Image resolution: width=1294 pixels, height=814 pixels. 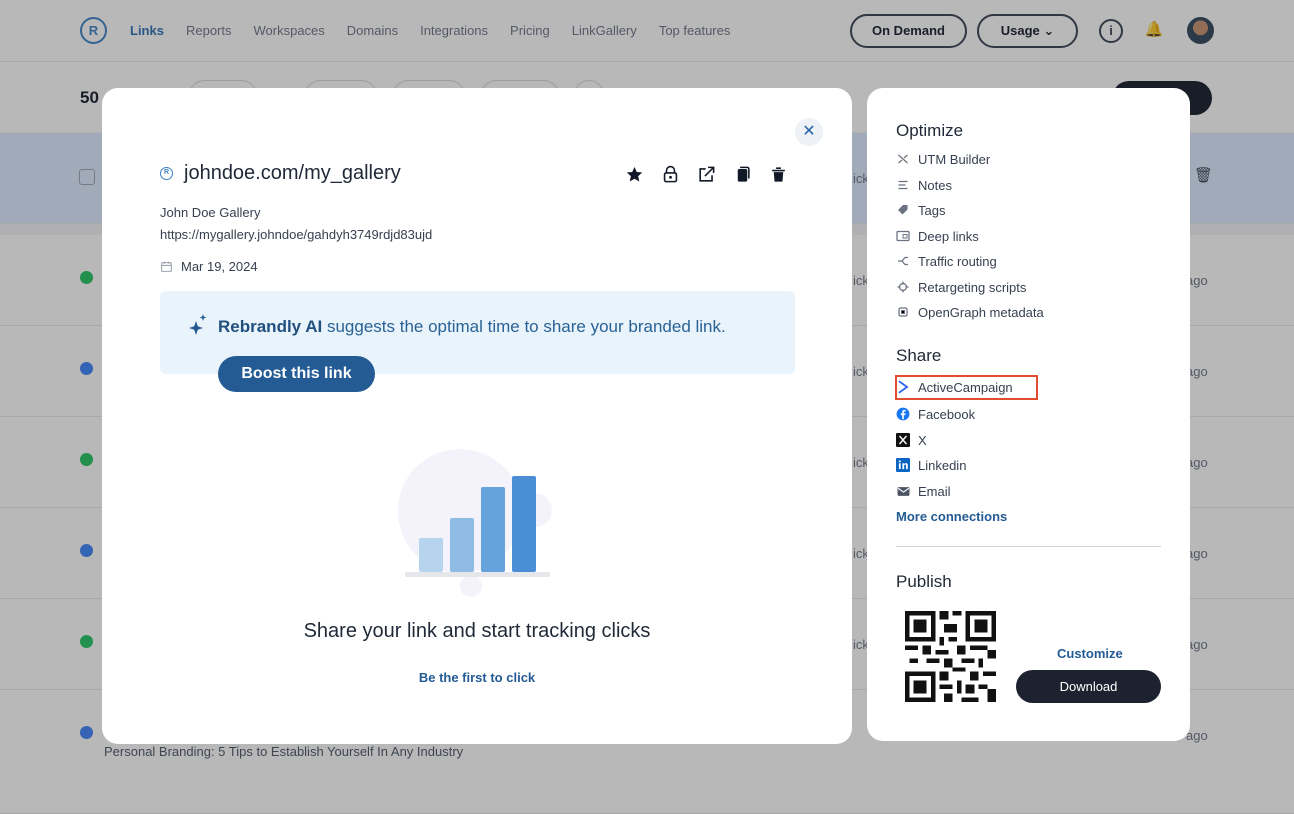 I want to click on facebook-icon, so click(x=903, y=414).